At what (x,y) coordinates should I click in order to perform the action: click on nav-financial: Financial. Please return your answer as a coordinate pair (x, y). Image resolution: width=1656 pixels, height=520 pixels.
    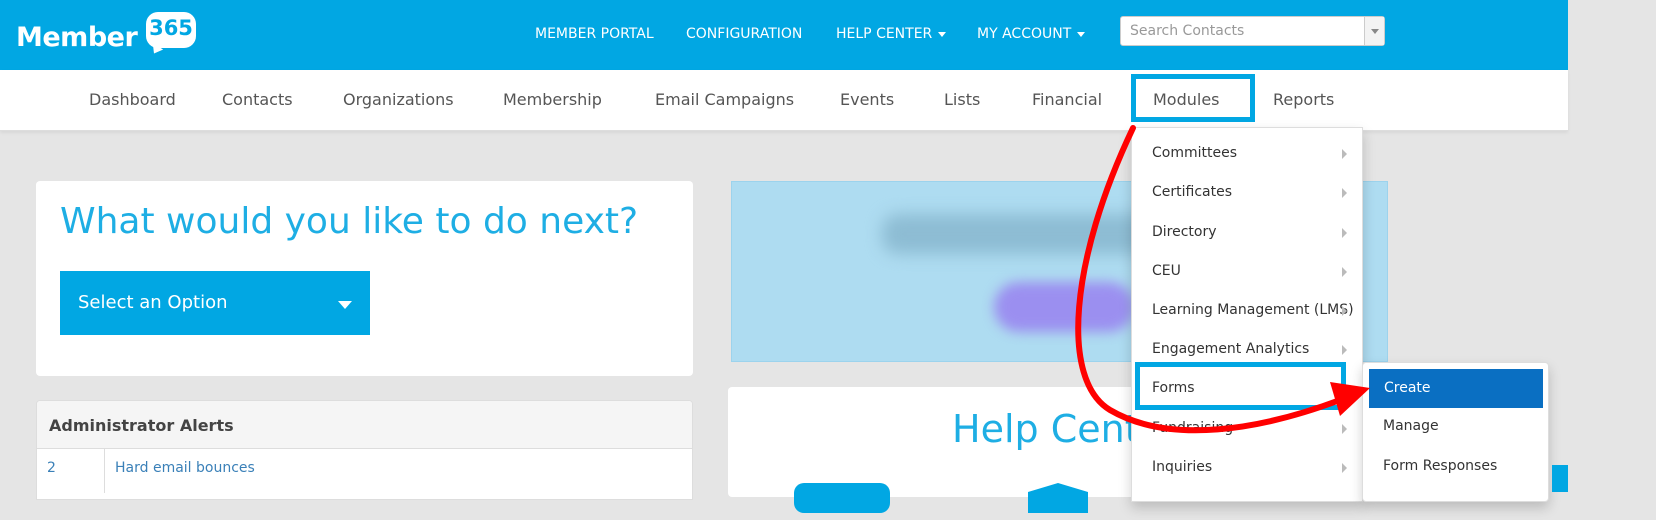
    Looking at the image, I should click on (1067, 99).